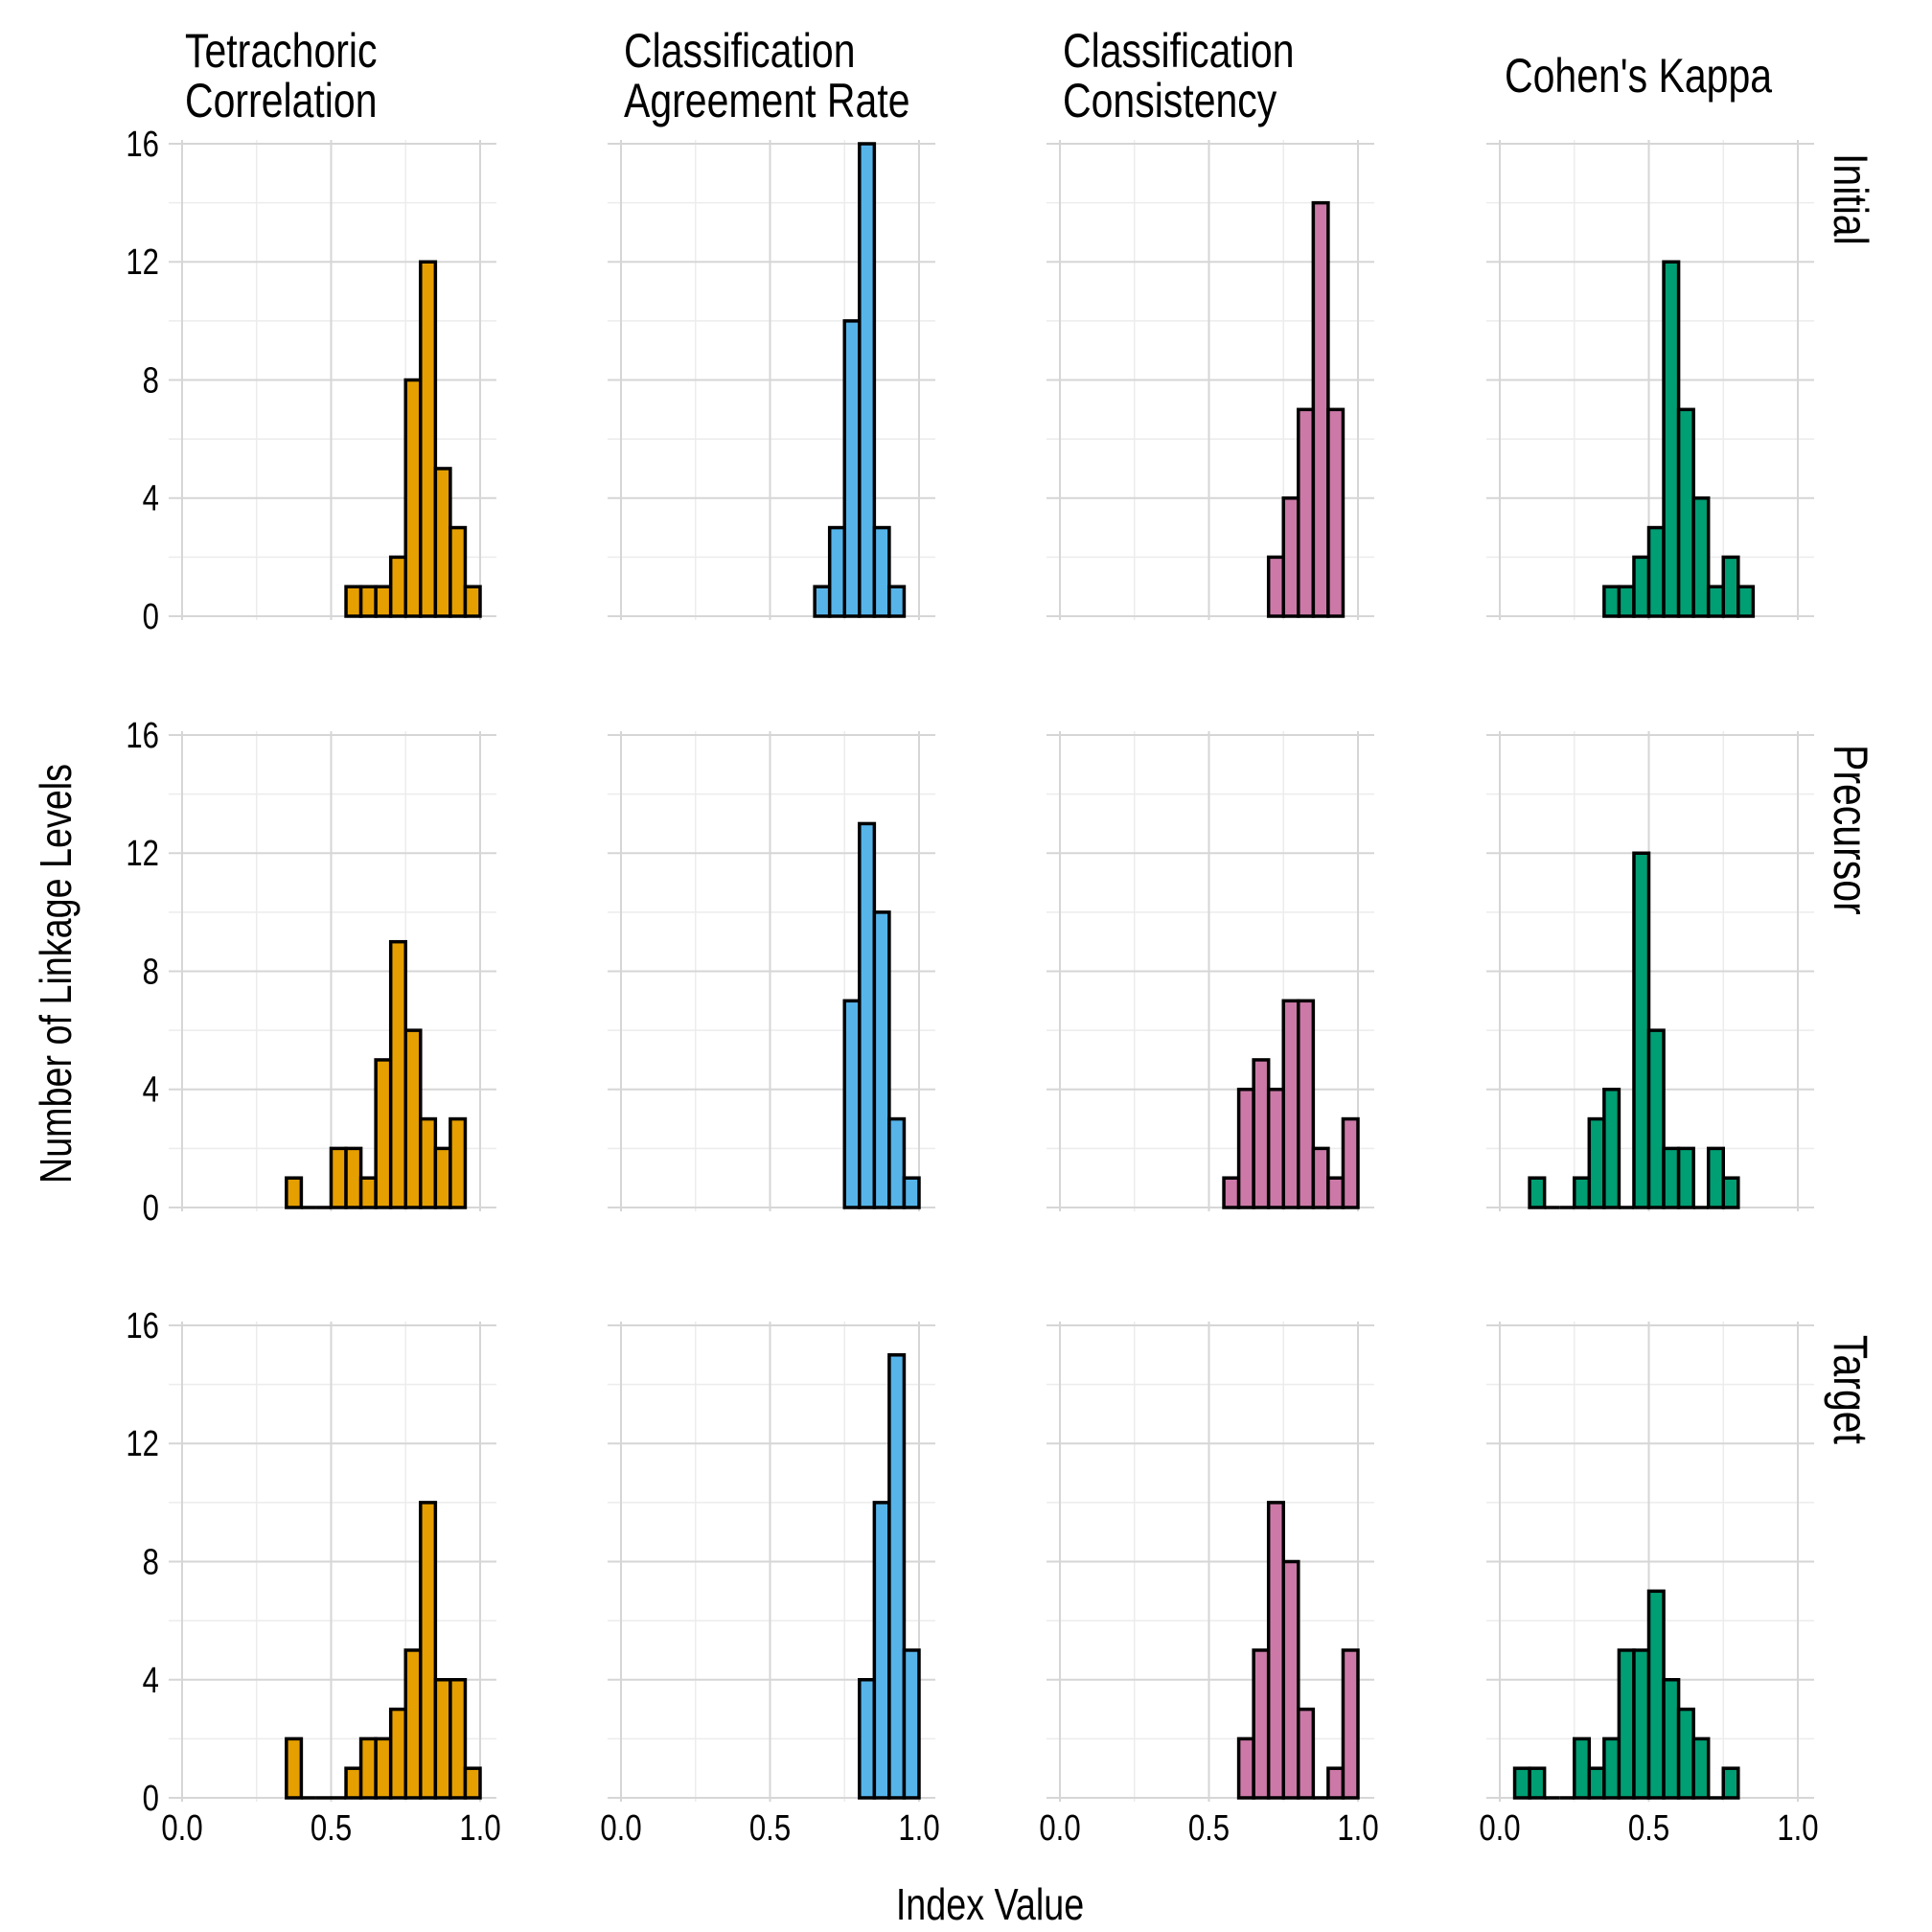 Image resolution: width=1932 pixels, height=1932 pixels. Describe the element at coordinates (313, 1577) in the screenshot. I see `panel-target-tetrachoric: 0 4 8 12 16 0.0 0.5 1.0` at that location.